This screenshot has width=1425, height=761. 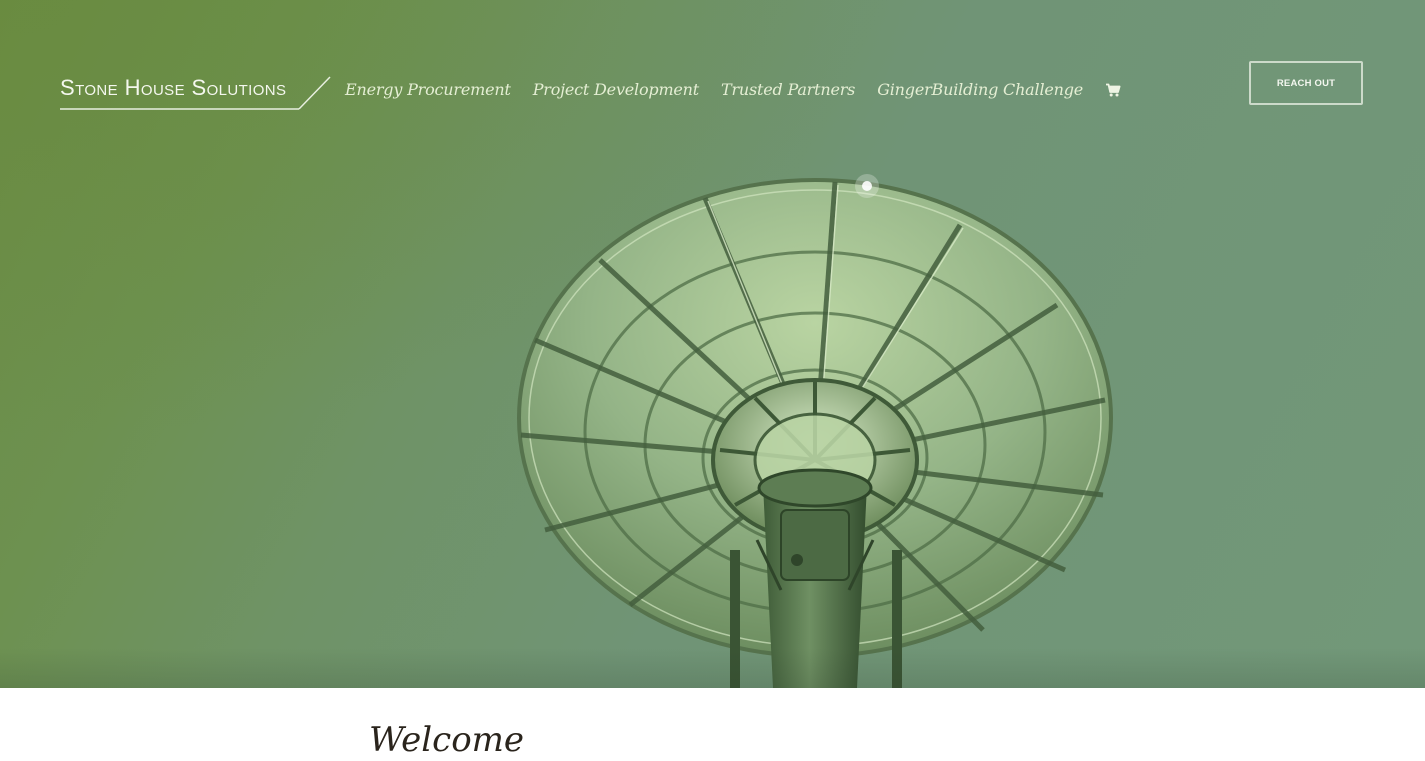 What do you see at coordinates (447, 740) in the screenshot?
I see `welcome-heading: Welcome` at bounding box center [447, 740].